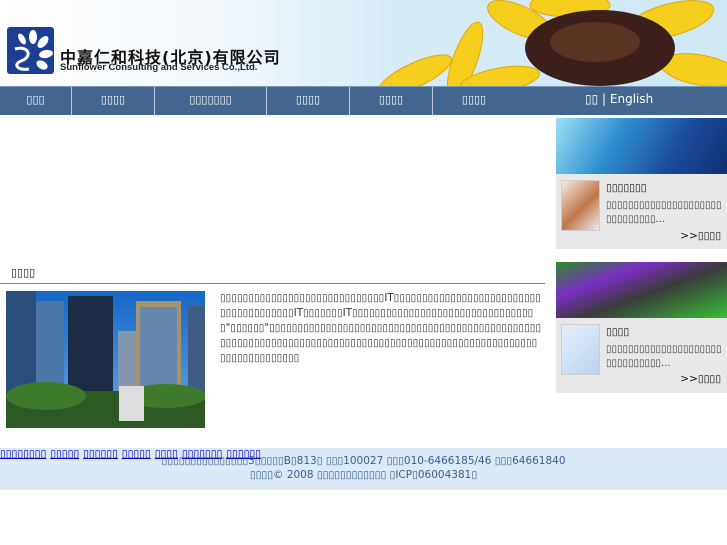 The width and height of the screenshot is (727, 545). I want to click on footer-copyright: ▯▯▯▯© 2008 ▯▯▯▯▯▯▯▯▯▯▯▯ ▯ICP▯06004381▯, so click(363, 475).